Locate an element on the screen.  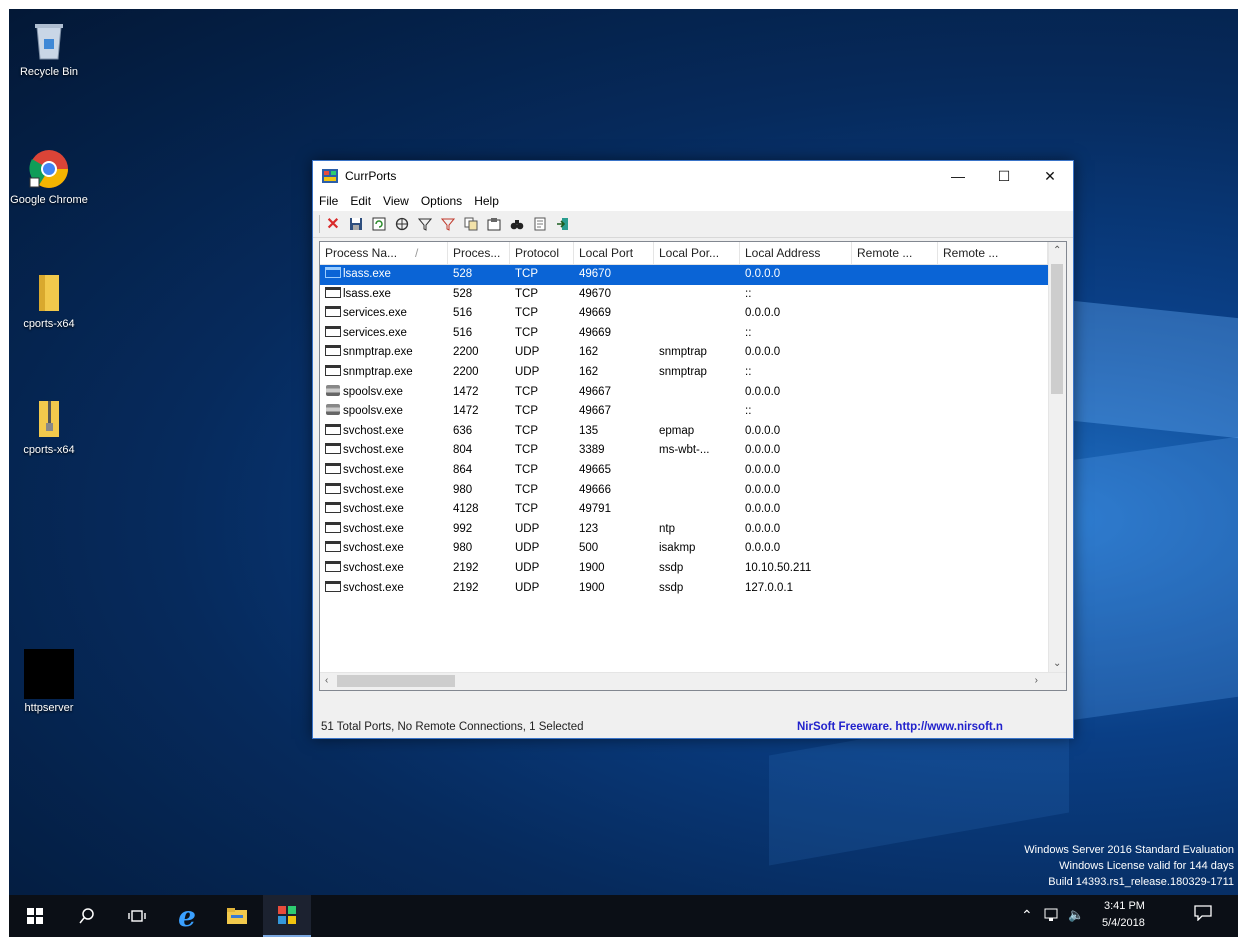
column-header-process-name: Process Na... / is located at coordinates (384, 253).